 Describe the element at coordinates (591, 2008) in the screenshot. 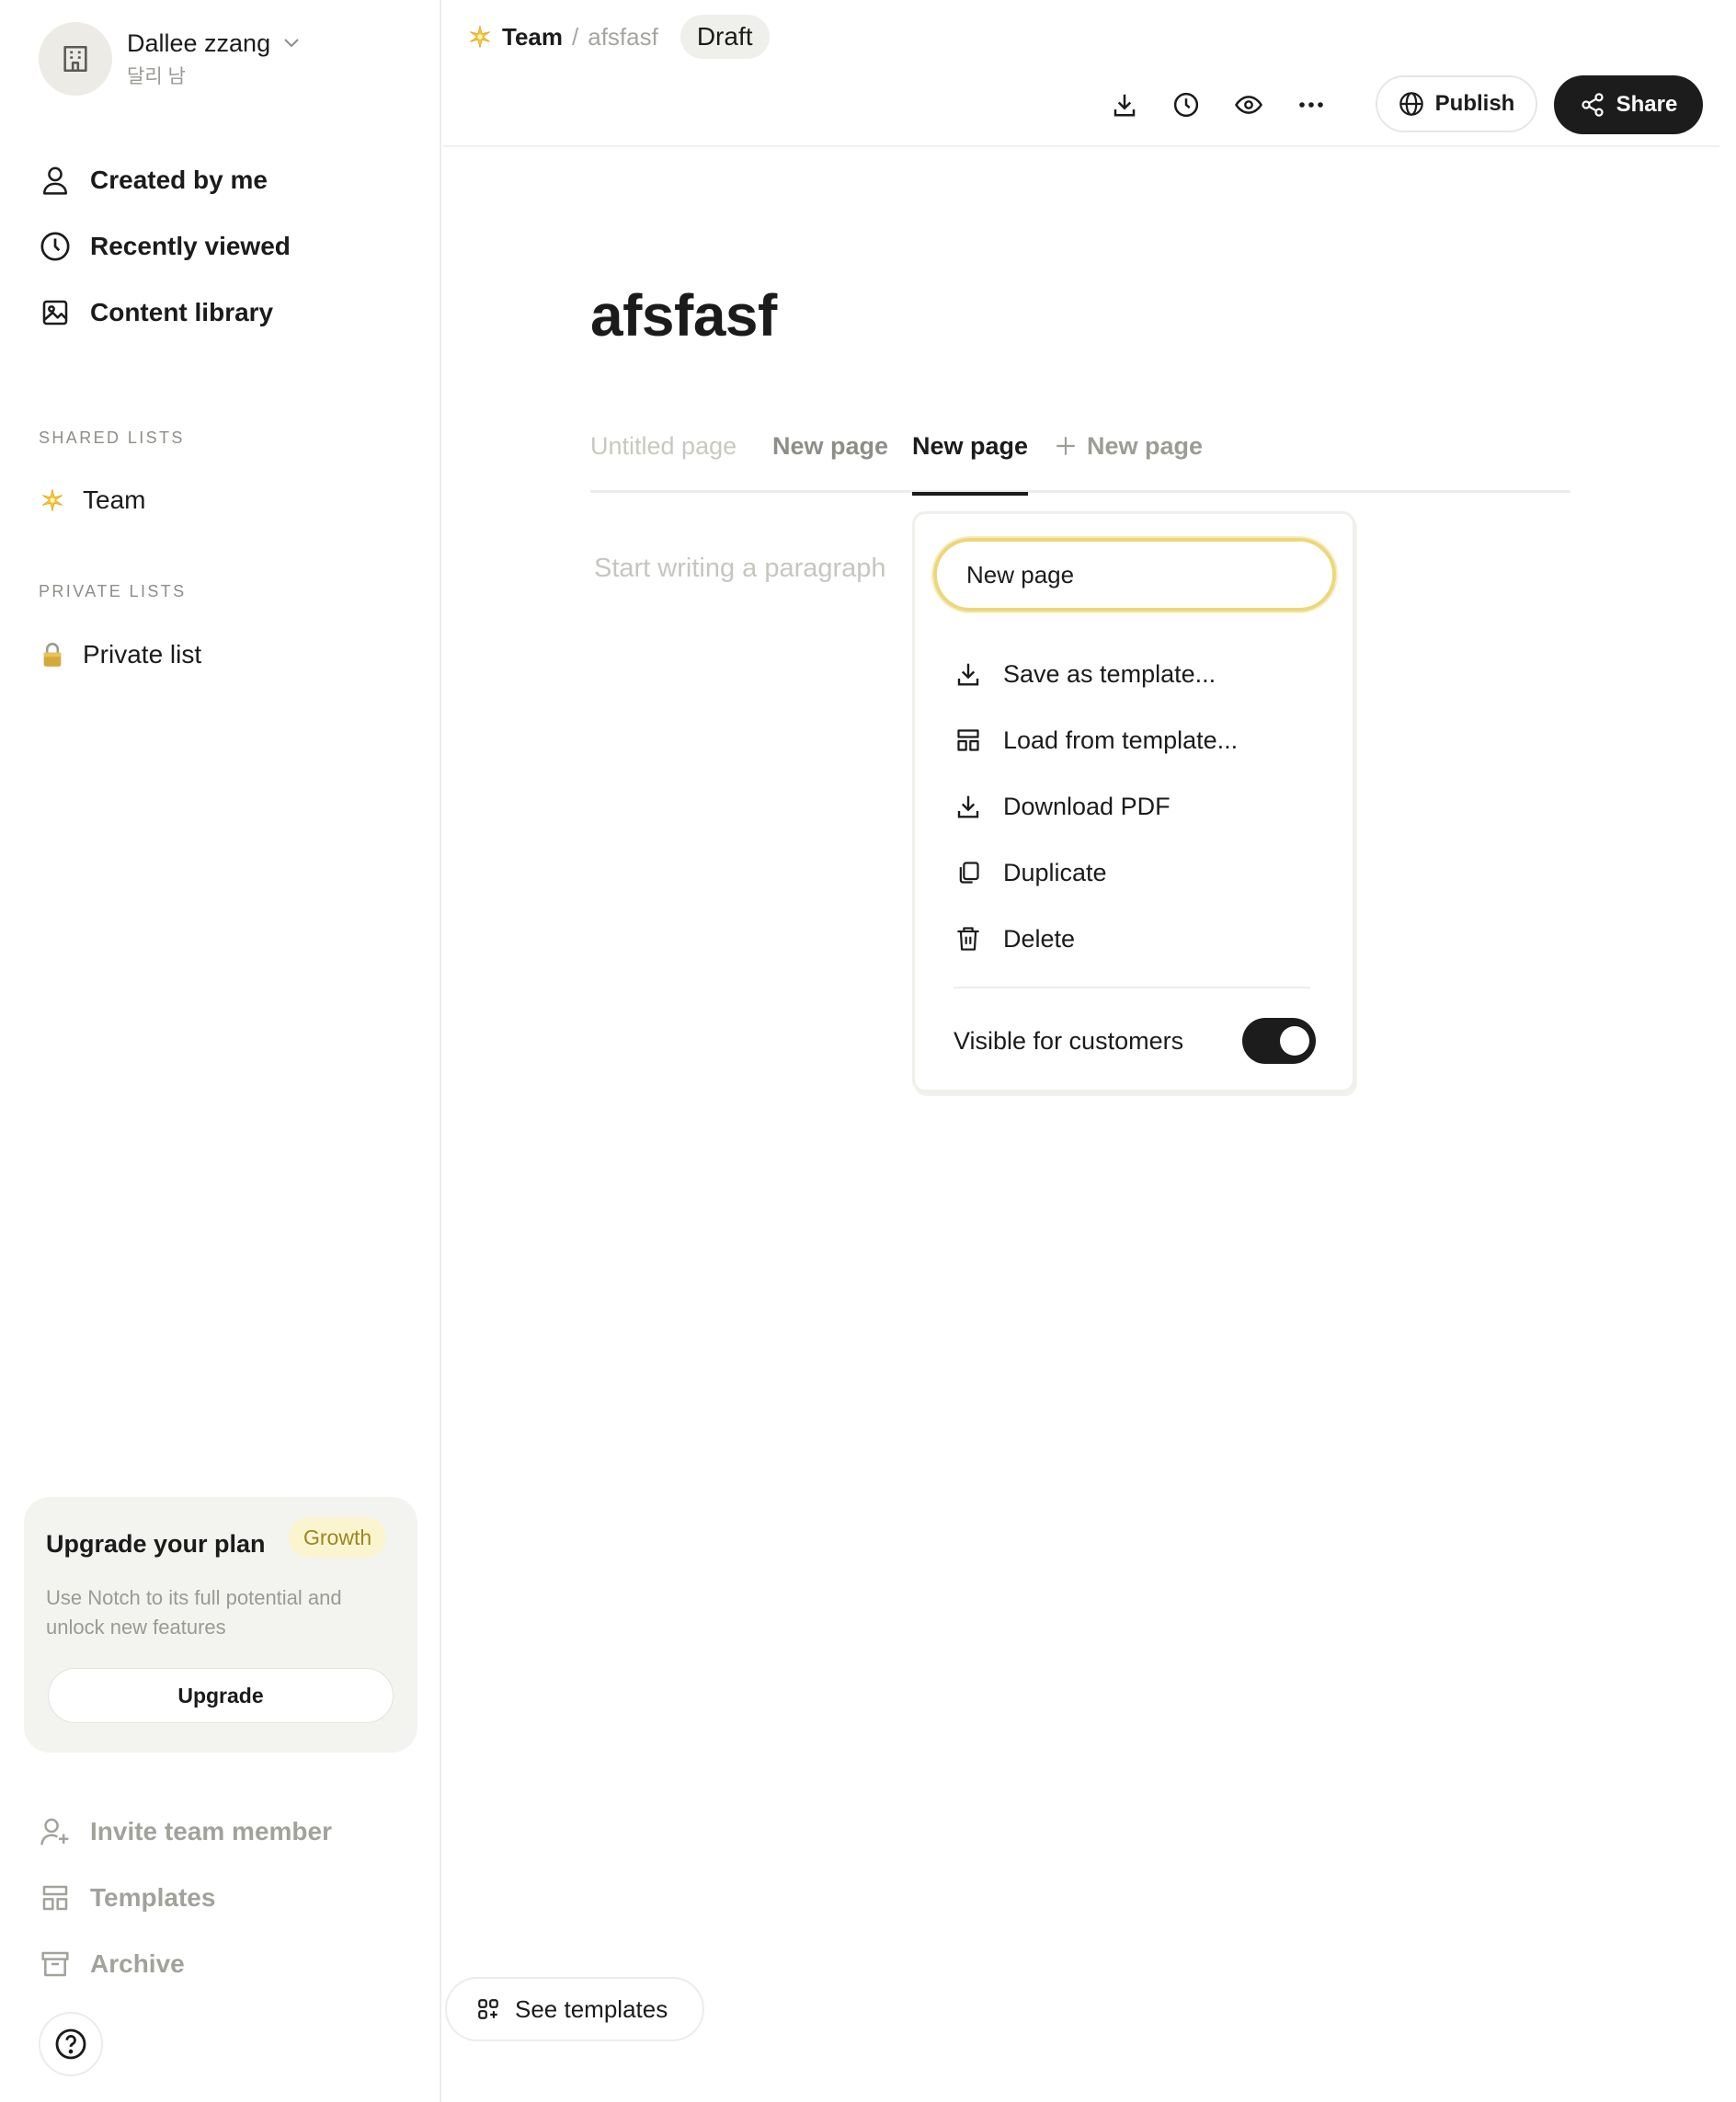

I see `see-templates-label: See templates` at that location.